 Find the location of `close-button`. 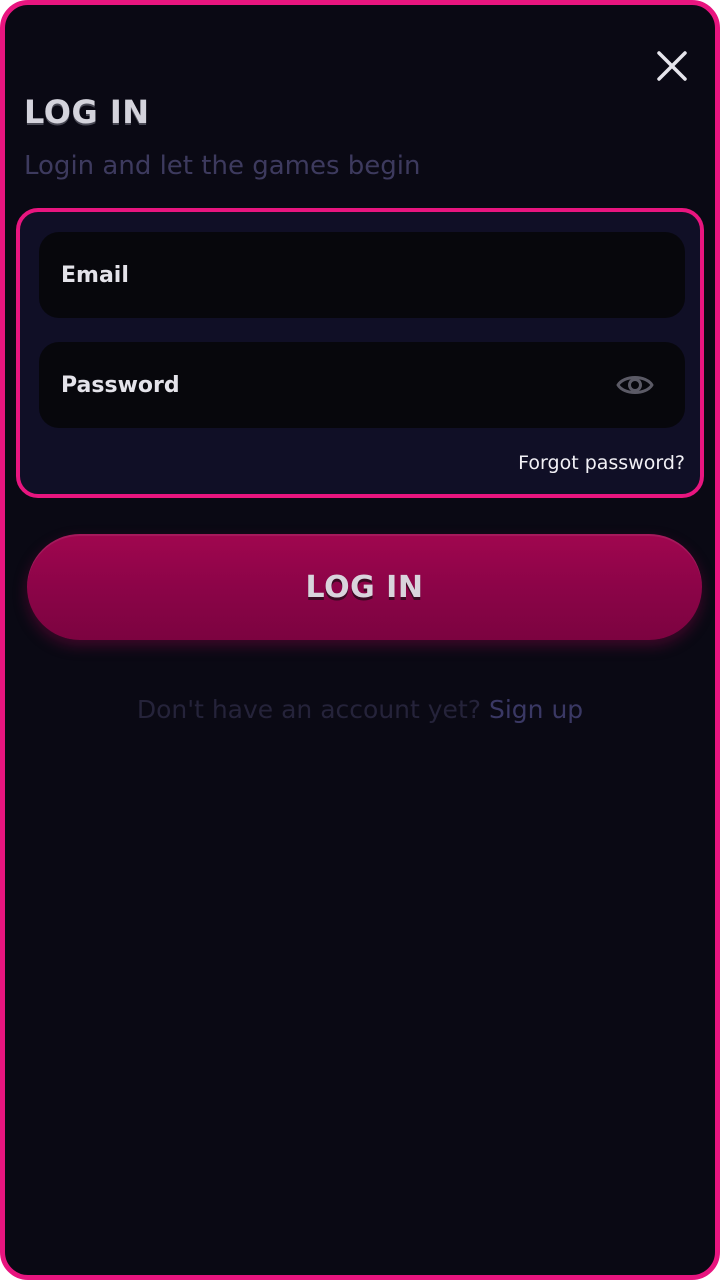

close-button is located at coordinates (672, 66).